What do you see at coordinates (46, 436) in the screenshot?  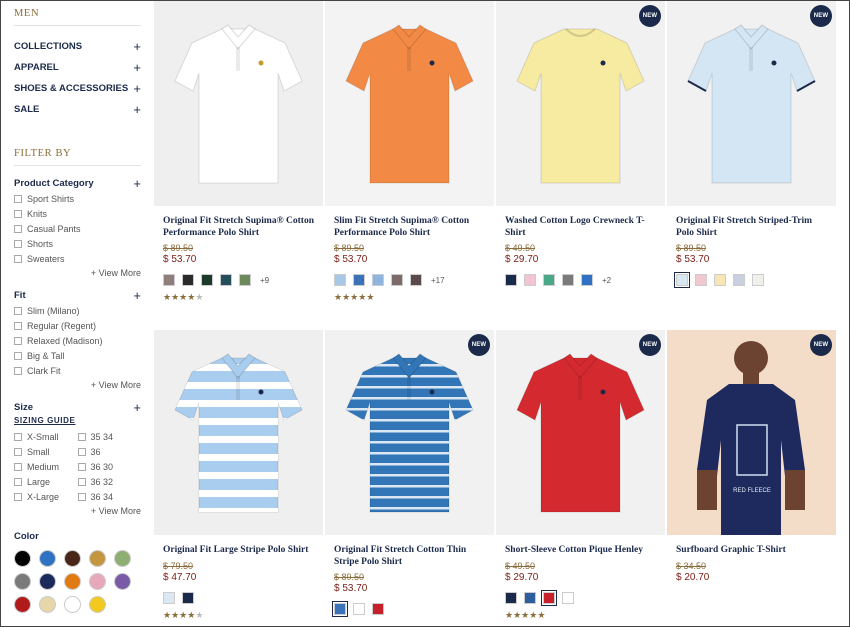 I see `filter-option: X-Small` at bounding box center [46, 436].